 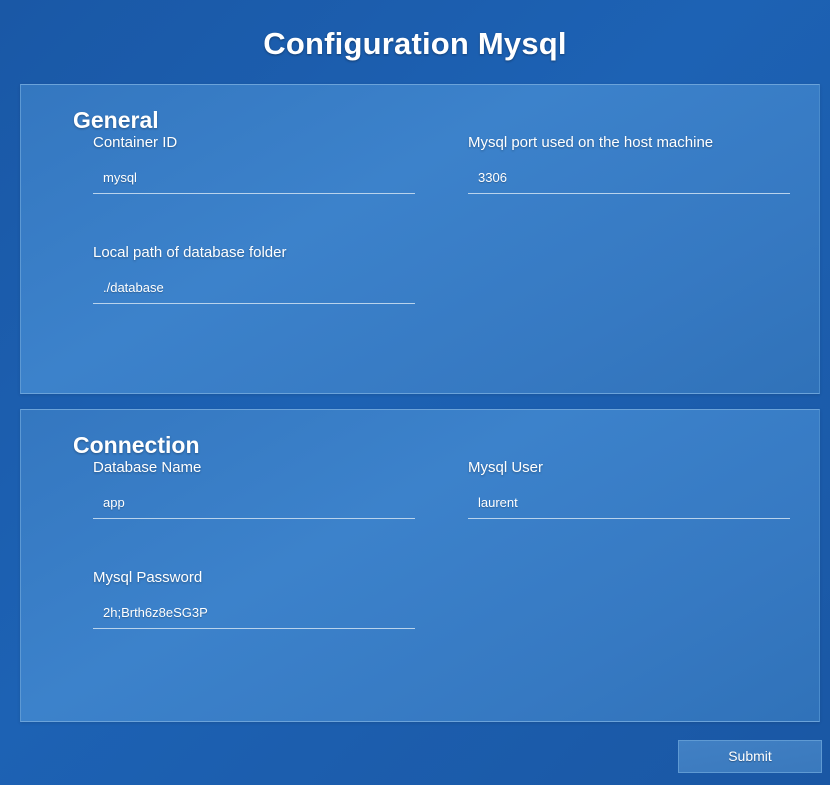 I want to click on submit-button: Submit, so click(x=750, y=756).